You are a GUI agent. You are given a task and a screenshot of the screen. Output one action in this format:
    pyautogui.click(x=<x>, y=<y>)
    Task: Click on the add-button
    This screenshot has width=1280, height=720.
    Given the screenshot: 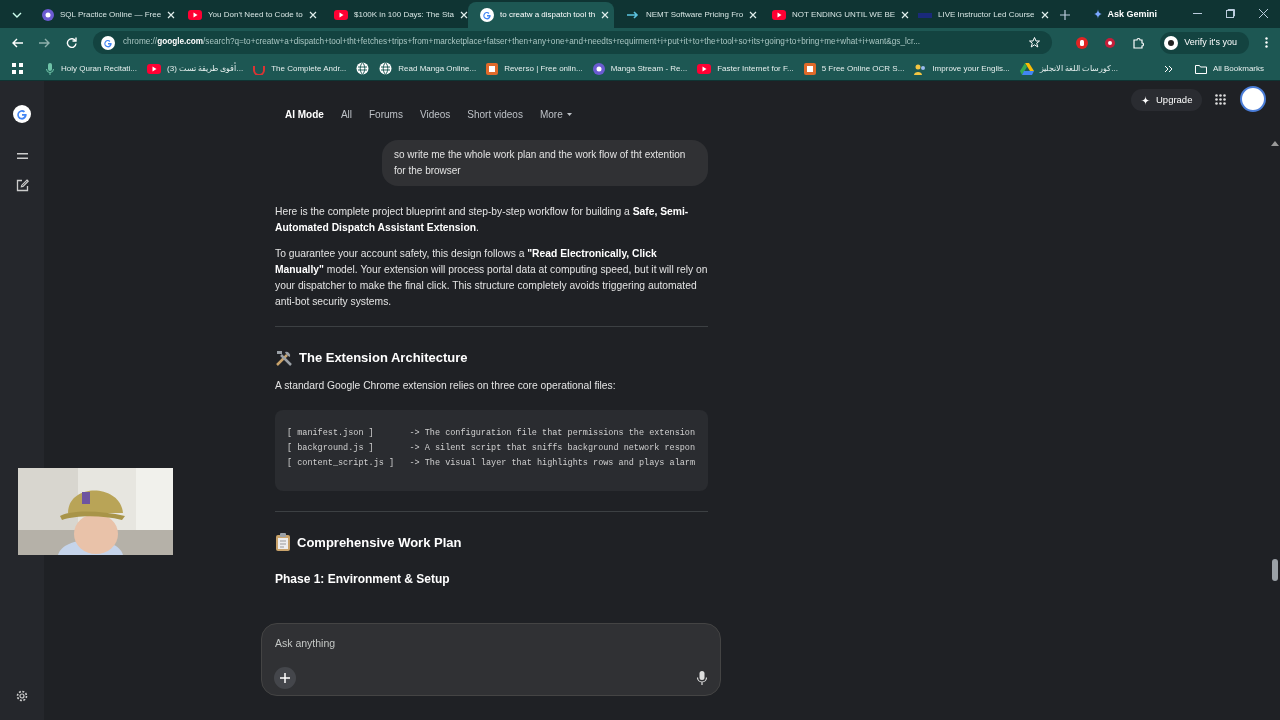 What is the action you would take?
    pyautogui.click(x=285, y=678)
    